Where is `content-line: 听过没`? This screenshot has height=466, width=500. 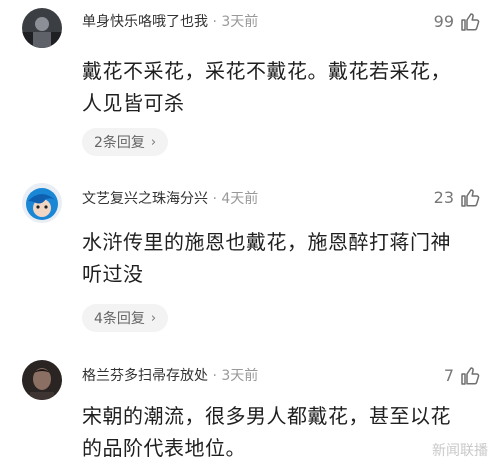 content-line: 听过没 is located at coordinates (113, 274).